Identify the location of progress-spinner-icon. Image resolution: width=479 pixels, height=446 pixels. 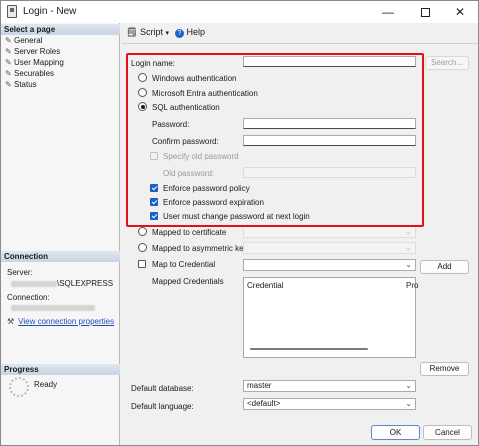
(19, 387).